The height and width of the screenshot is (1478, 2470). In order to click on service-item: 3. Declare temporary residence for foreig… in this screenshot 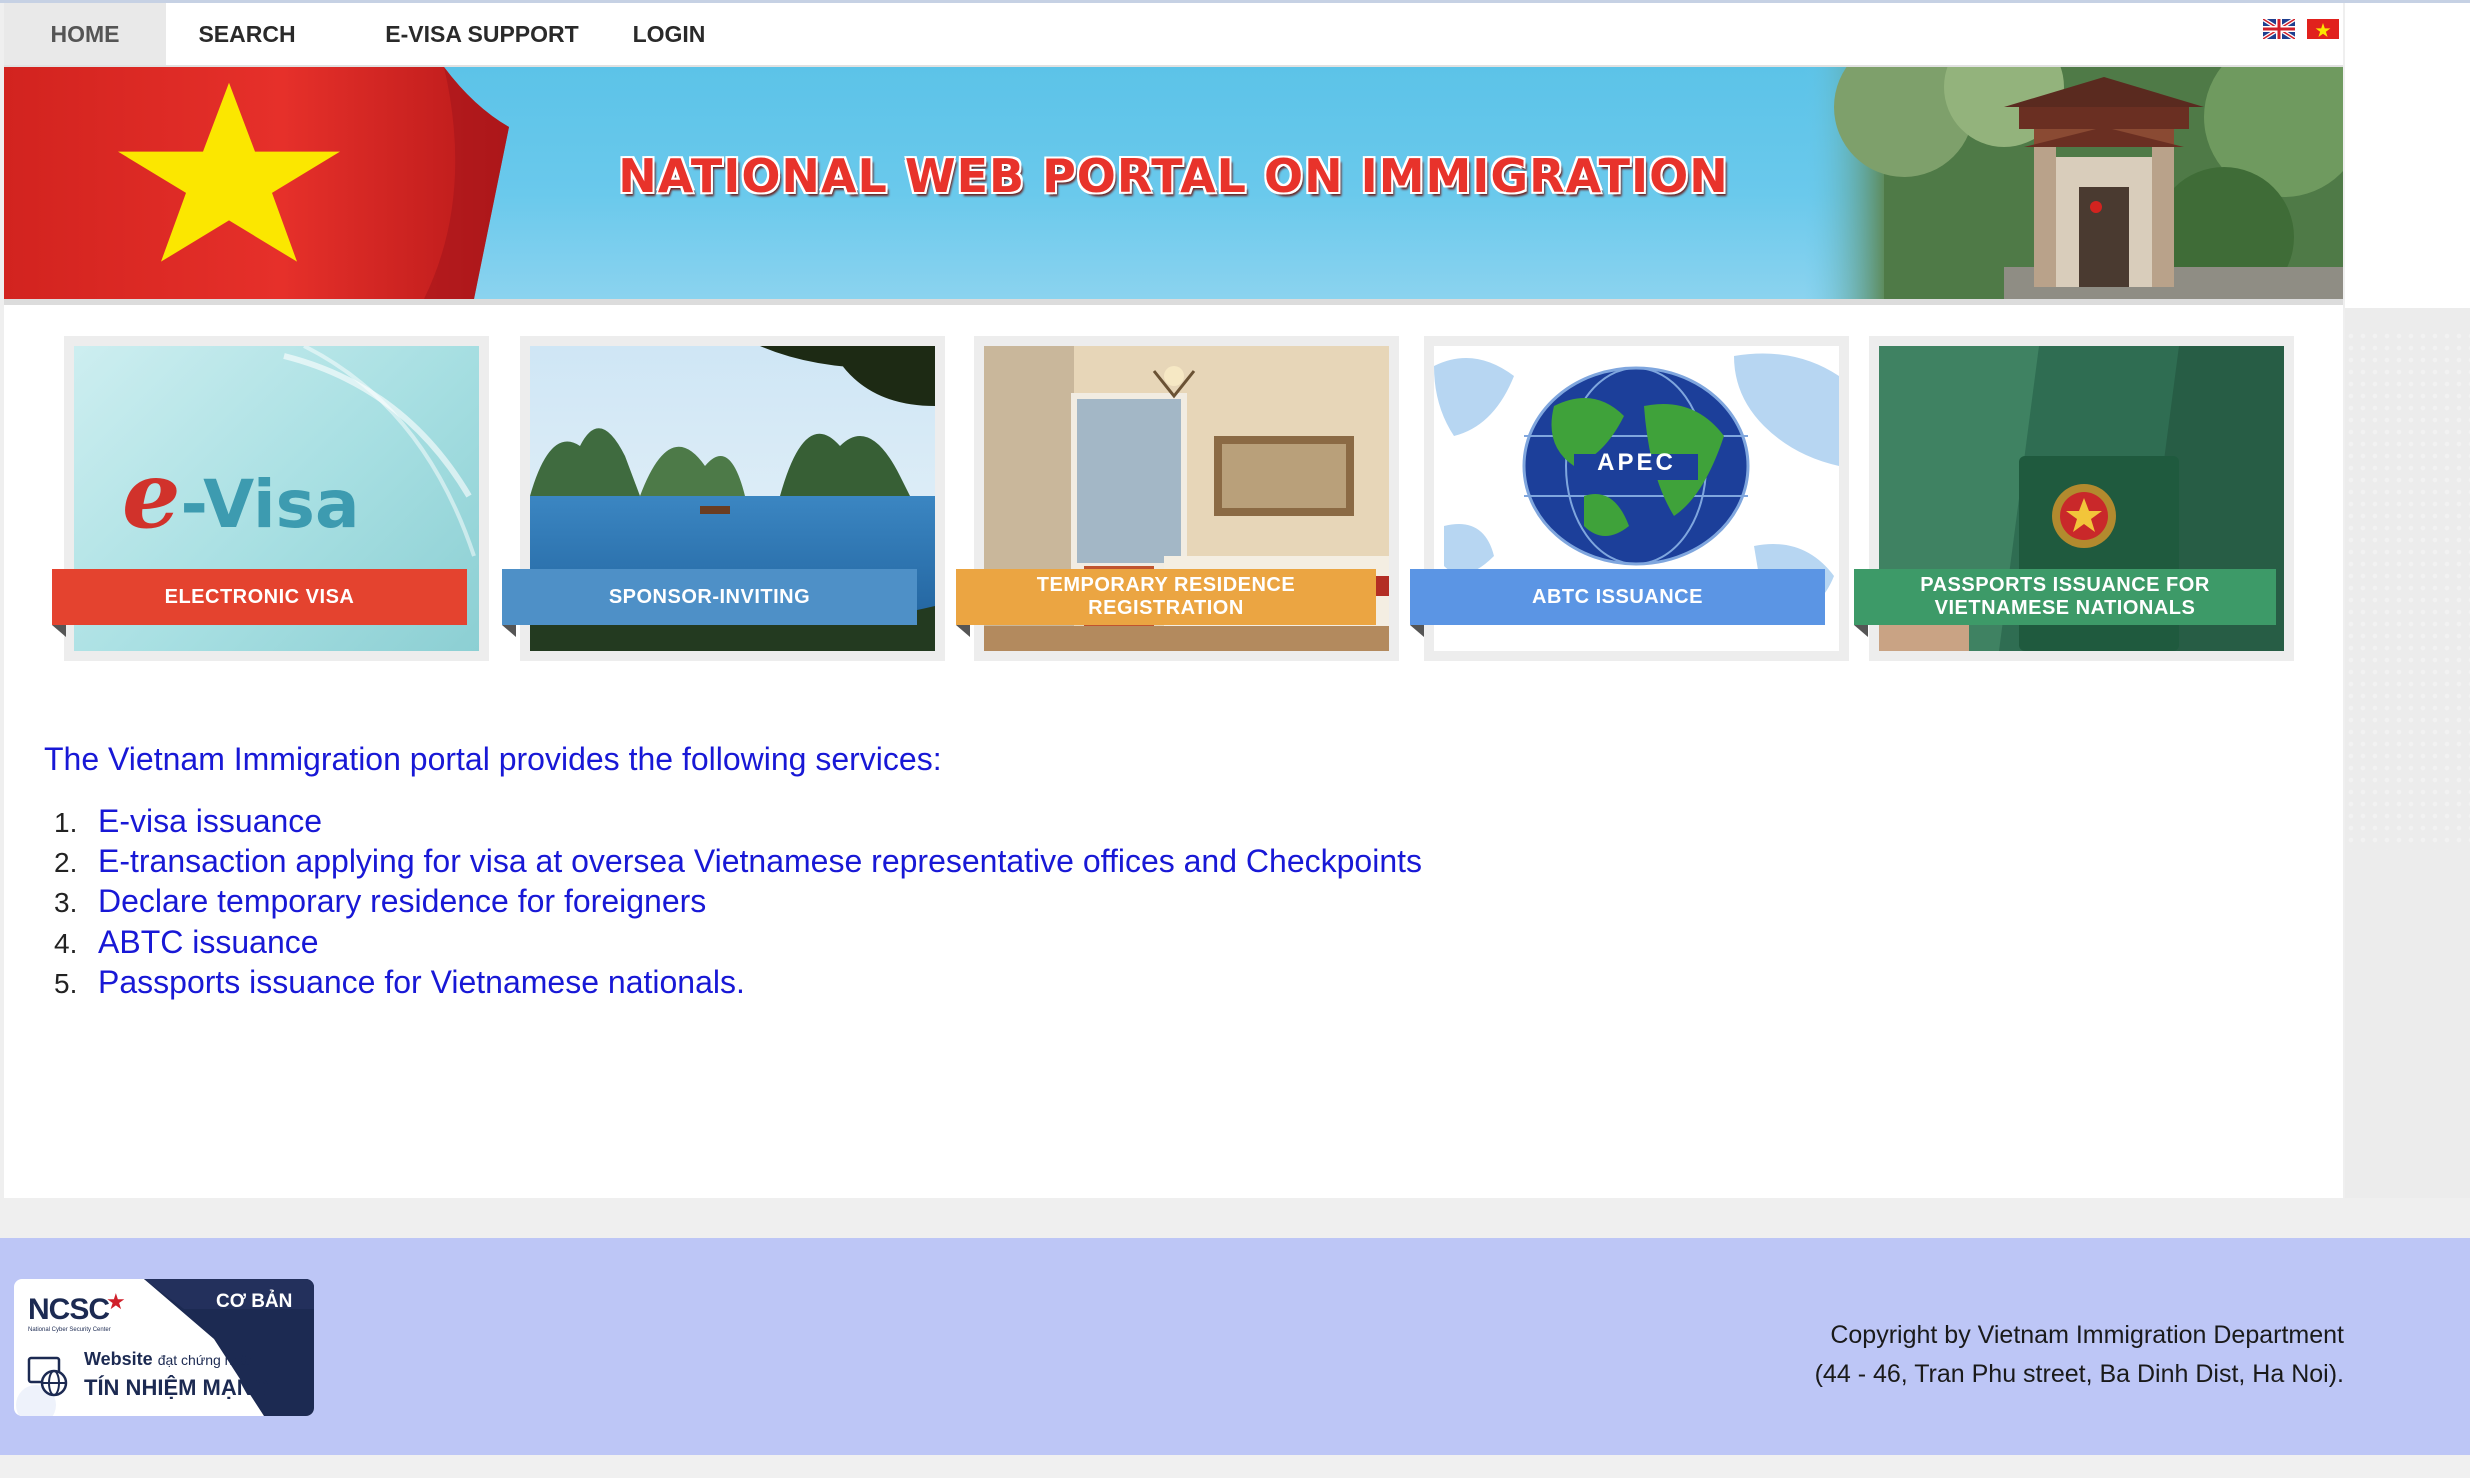, I will do `click(380, 901)`.